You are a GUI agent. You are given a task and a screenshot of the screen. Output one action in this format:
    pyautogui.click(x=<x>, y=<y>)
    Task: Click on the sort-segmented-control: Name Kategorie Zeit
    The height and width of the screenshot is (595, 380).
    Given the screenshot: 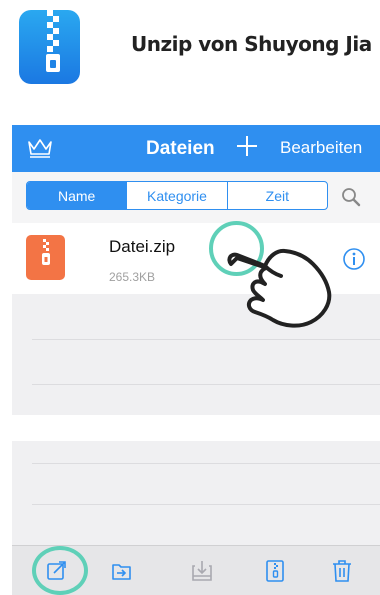 What is the action you would take?
    pyautogui.click(x=177, y=195)
    